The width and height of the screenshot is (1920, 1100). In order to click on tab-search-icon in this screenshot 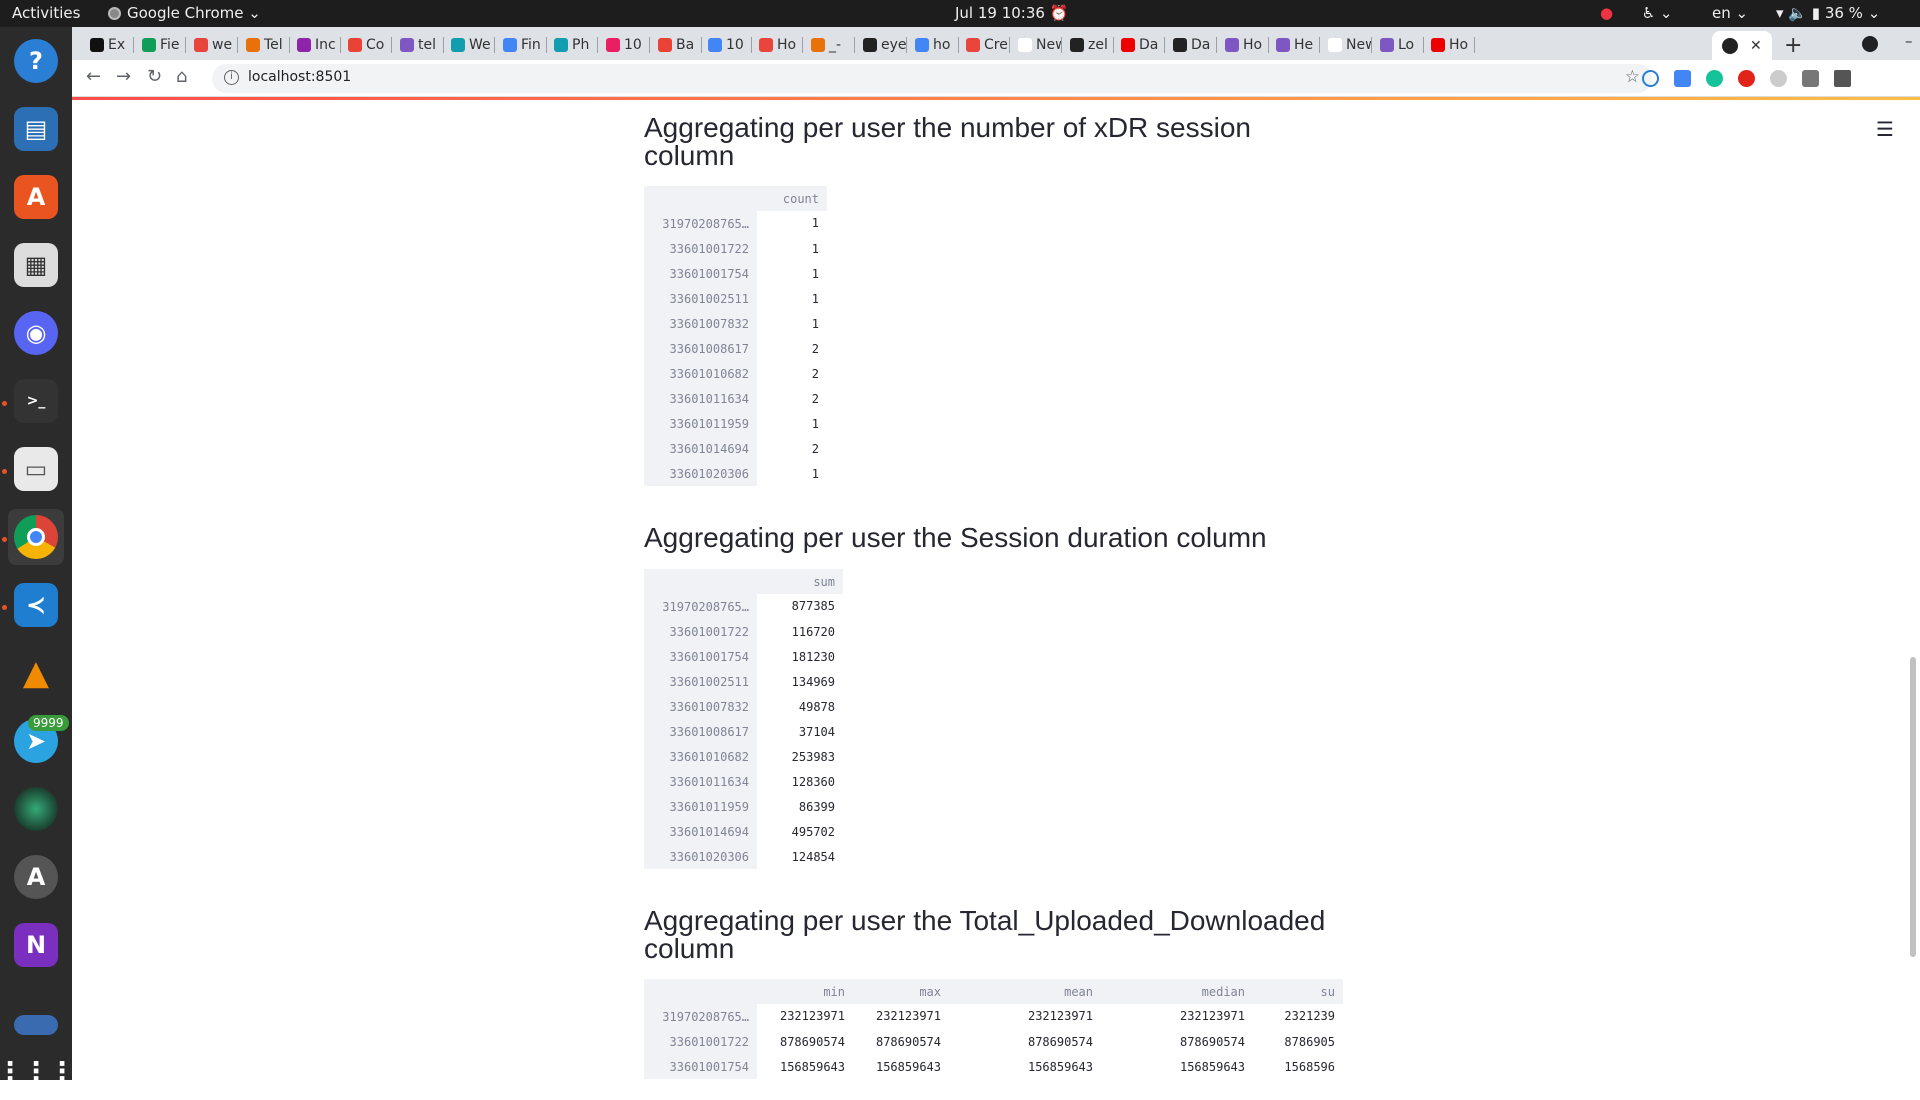, I will do `click(1870, 44)`.